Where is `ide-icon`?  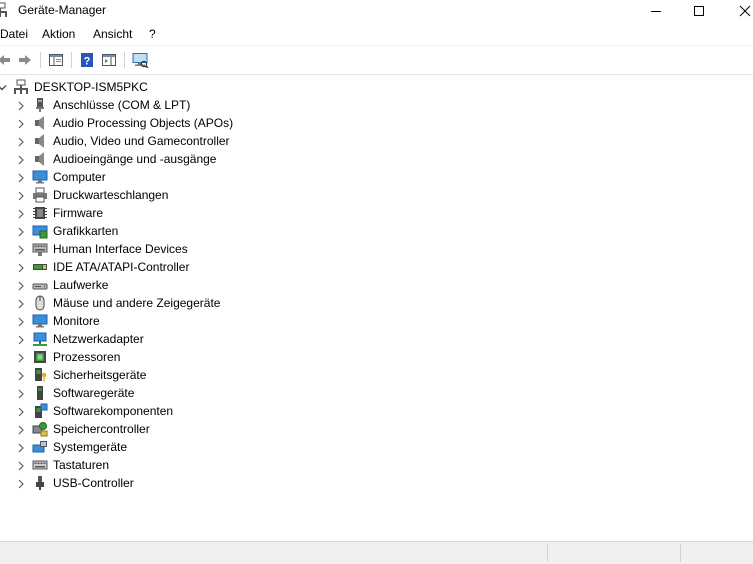 ide-icon is located at coordinates (40, 267).